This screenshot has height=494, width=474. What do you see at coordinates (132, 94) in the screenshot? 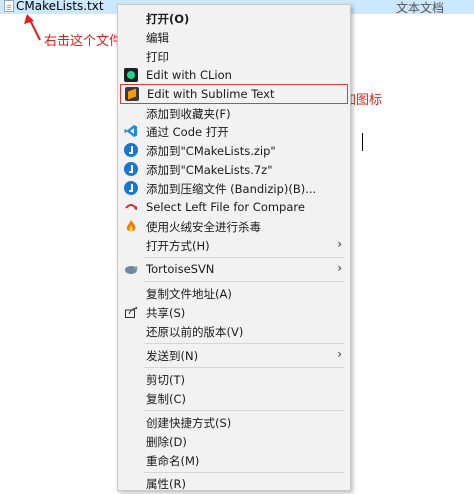
I see `sublime-text-icon` at bounding box center [132, 94].